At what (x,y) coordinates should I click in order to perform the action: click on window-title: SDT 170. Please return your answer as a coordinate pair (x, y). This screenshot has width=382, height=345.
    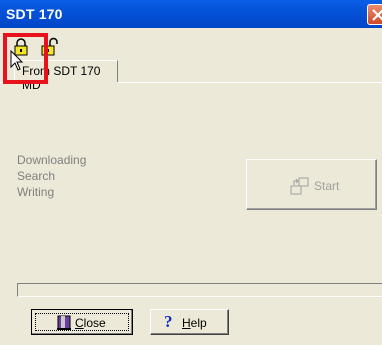
    Looking at the image, I should click on (34, 14).